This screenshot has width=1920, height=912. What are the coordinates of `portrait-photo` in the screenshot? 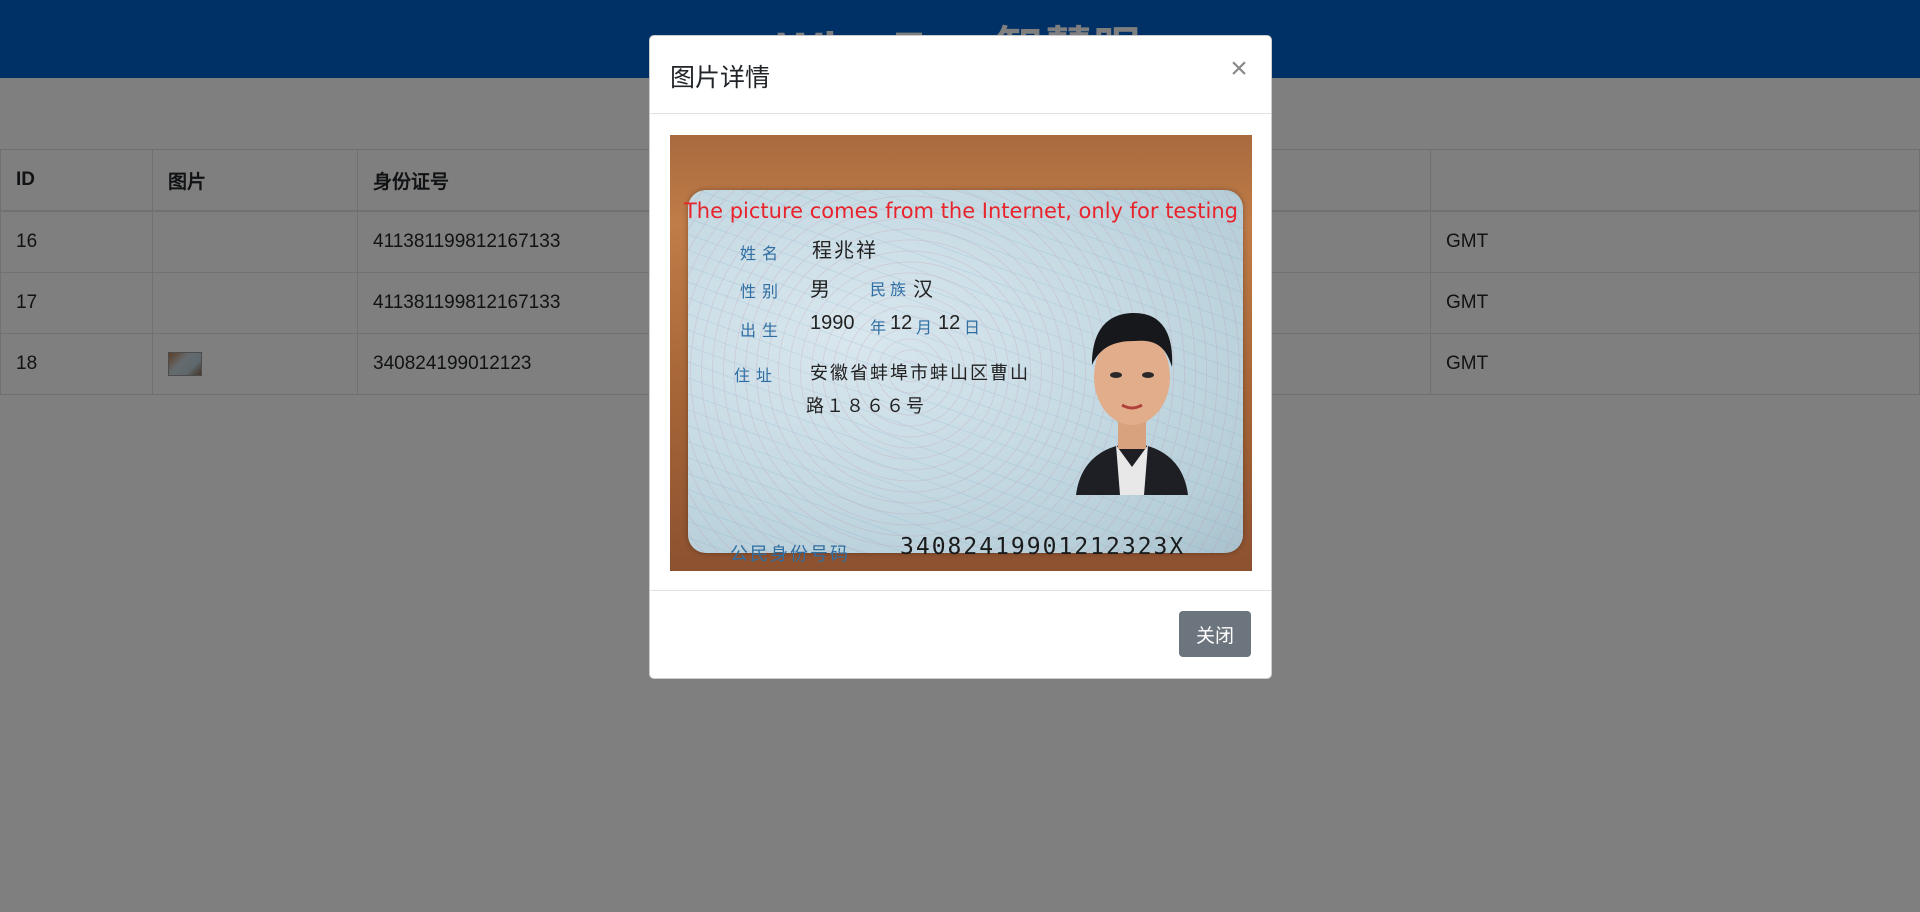 It's located at (1132, 395).